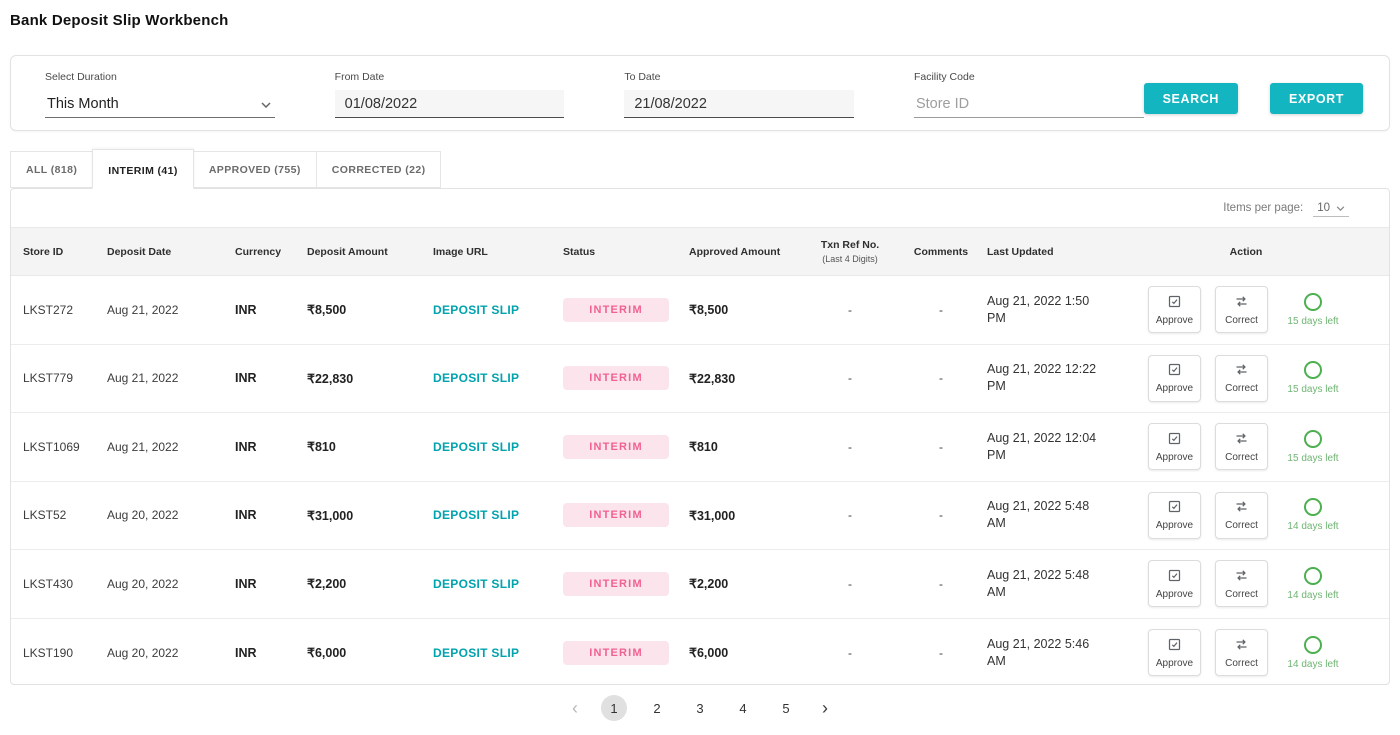 The height and width of the screenshot is (735, 1400). What do you see at coordinates (709, 653) in the screenshot?
I see `approved-amount-cell: ₹6,000` at bounding box center [709, 653].